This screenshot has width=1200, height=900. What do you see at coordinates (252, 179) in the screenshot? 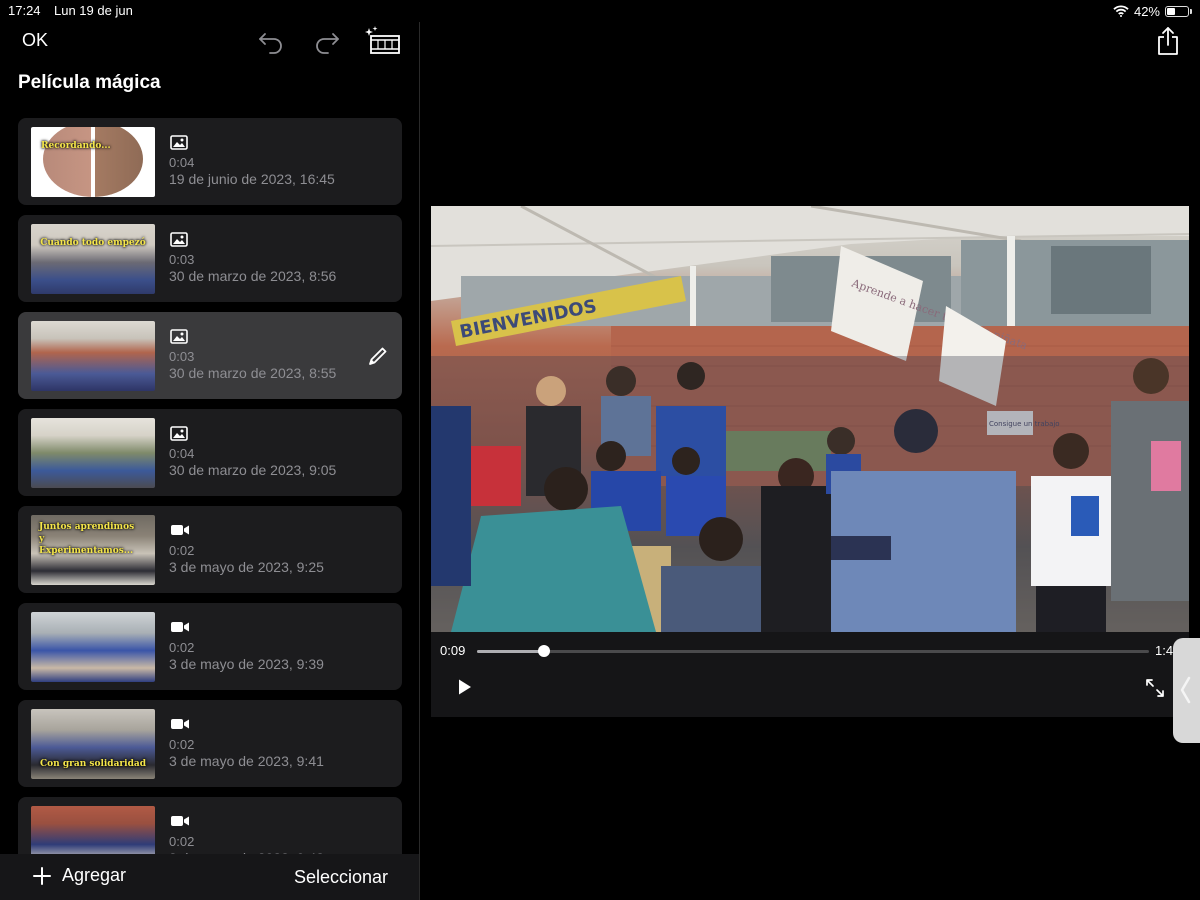
I see `clip-date: 19 de junio de 2023, 16:45` at bounding box center [252, 179].